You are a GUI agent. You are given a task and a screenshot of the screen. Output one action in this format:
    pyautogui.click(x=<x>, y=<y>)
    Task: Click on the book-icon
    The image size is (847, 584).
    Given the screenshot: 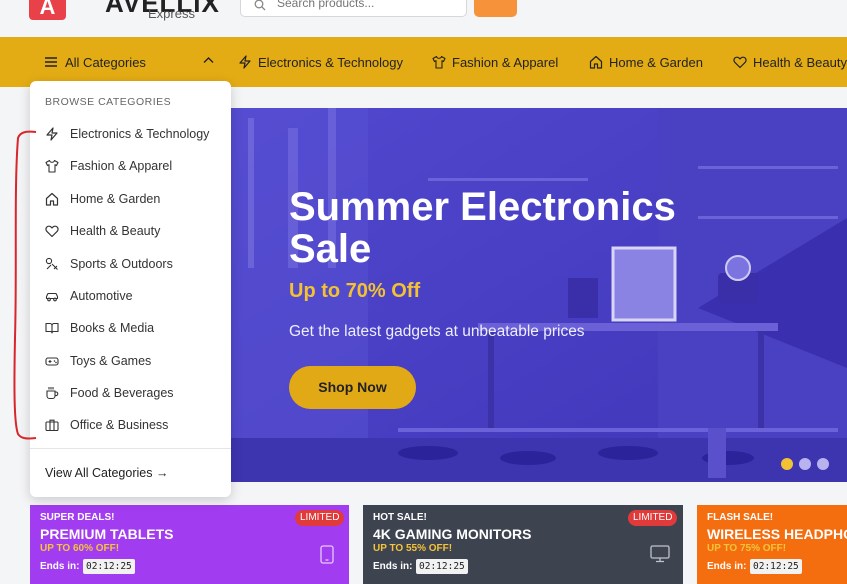 What is the action you would take?
    pyautogui.click(x=52, y=328)
    